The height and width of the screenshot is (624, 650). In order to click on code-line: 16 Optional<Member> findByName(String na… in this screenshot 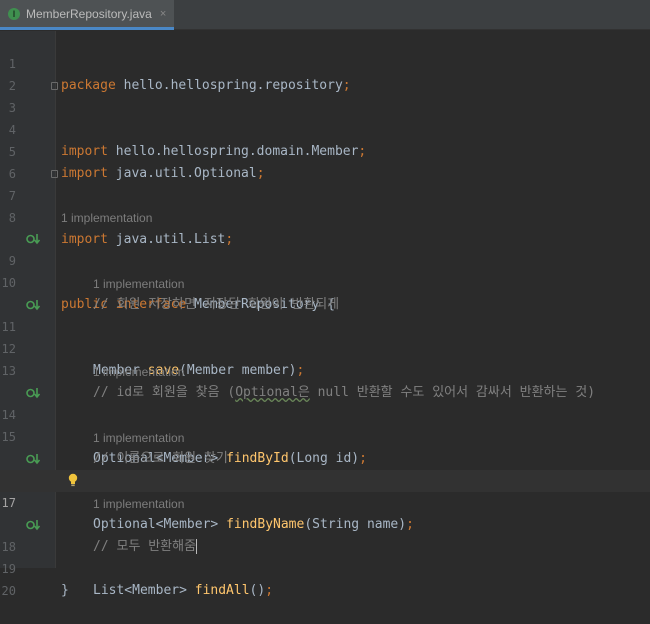, I will do `click(325, 490)`.